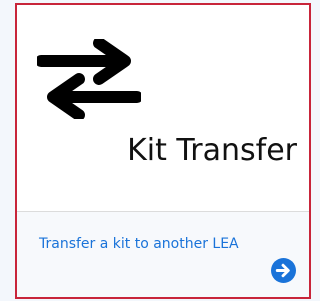 This screenshot has height=301, width=320. I want to click on swap-arrows-icon, so click(89, 79).